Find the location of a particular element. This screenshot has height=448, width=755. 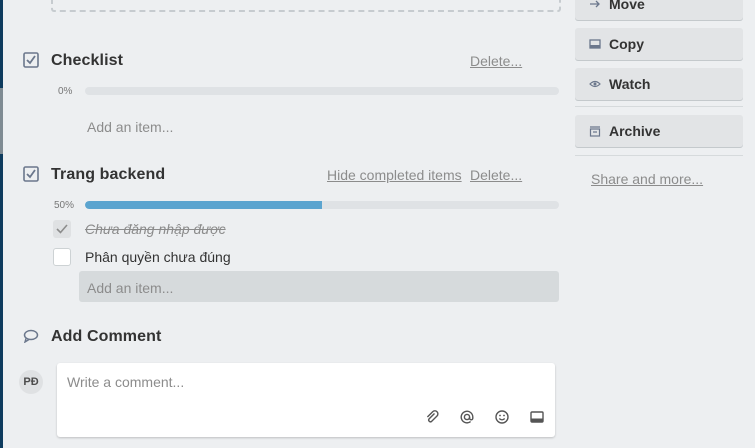

copy-button: Copy is located at coordinates (659, 44).